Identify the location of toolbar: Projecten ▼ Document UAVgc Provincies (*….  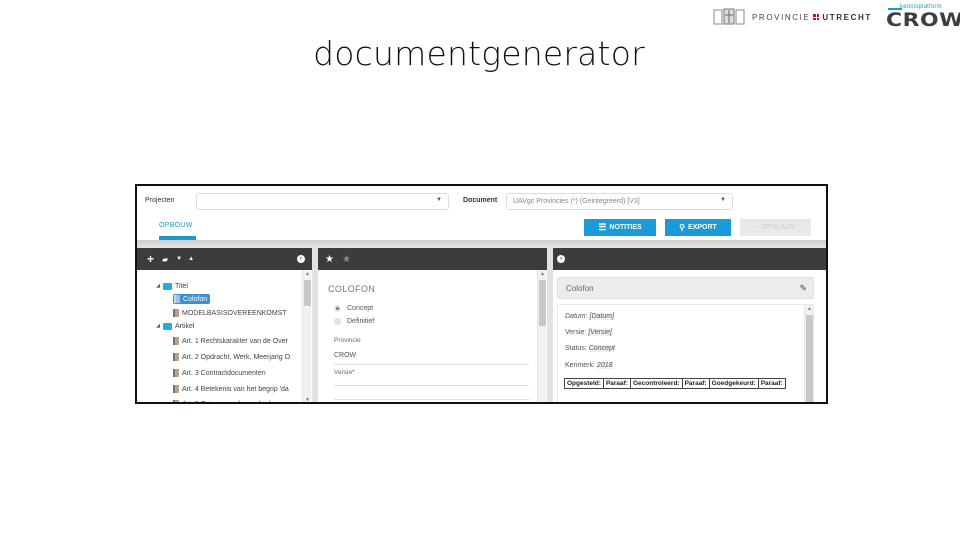
(481, 202).